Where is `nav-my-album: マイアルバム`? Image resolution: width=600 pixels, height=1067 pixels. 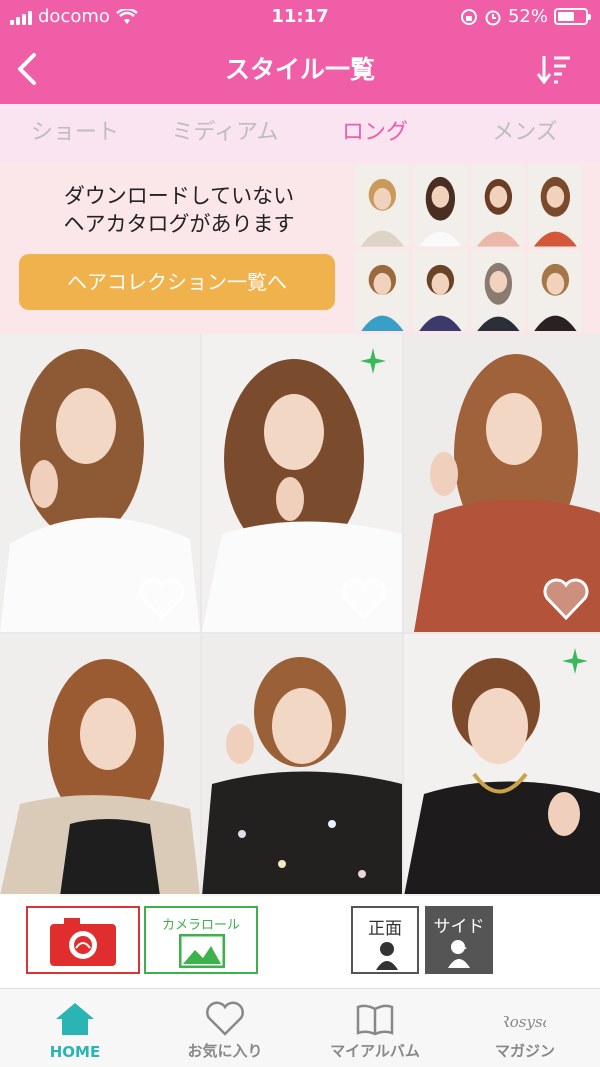 nav-my-album: マイアルバム is located at coordinates (375, 1028).